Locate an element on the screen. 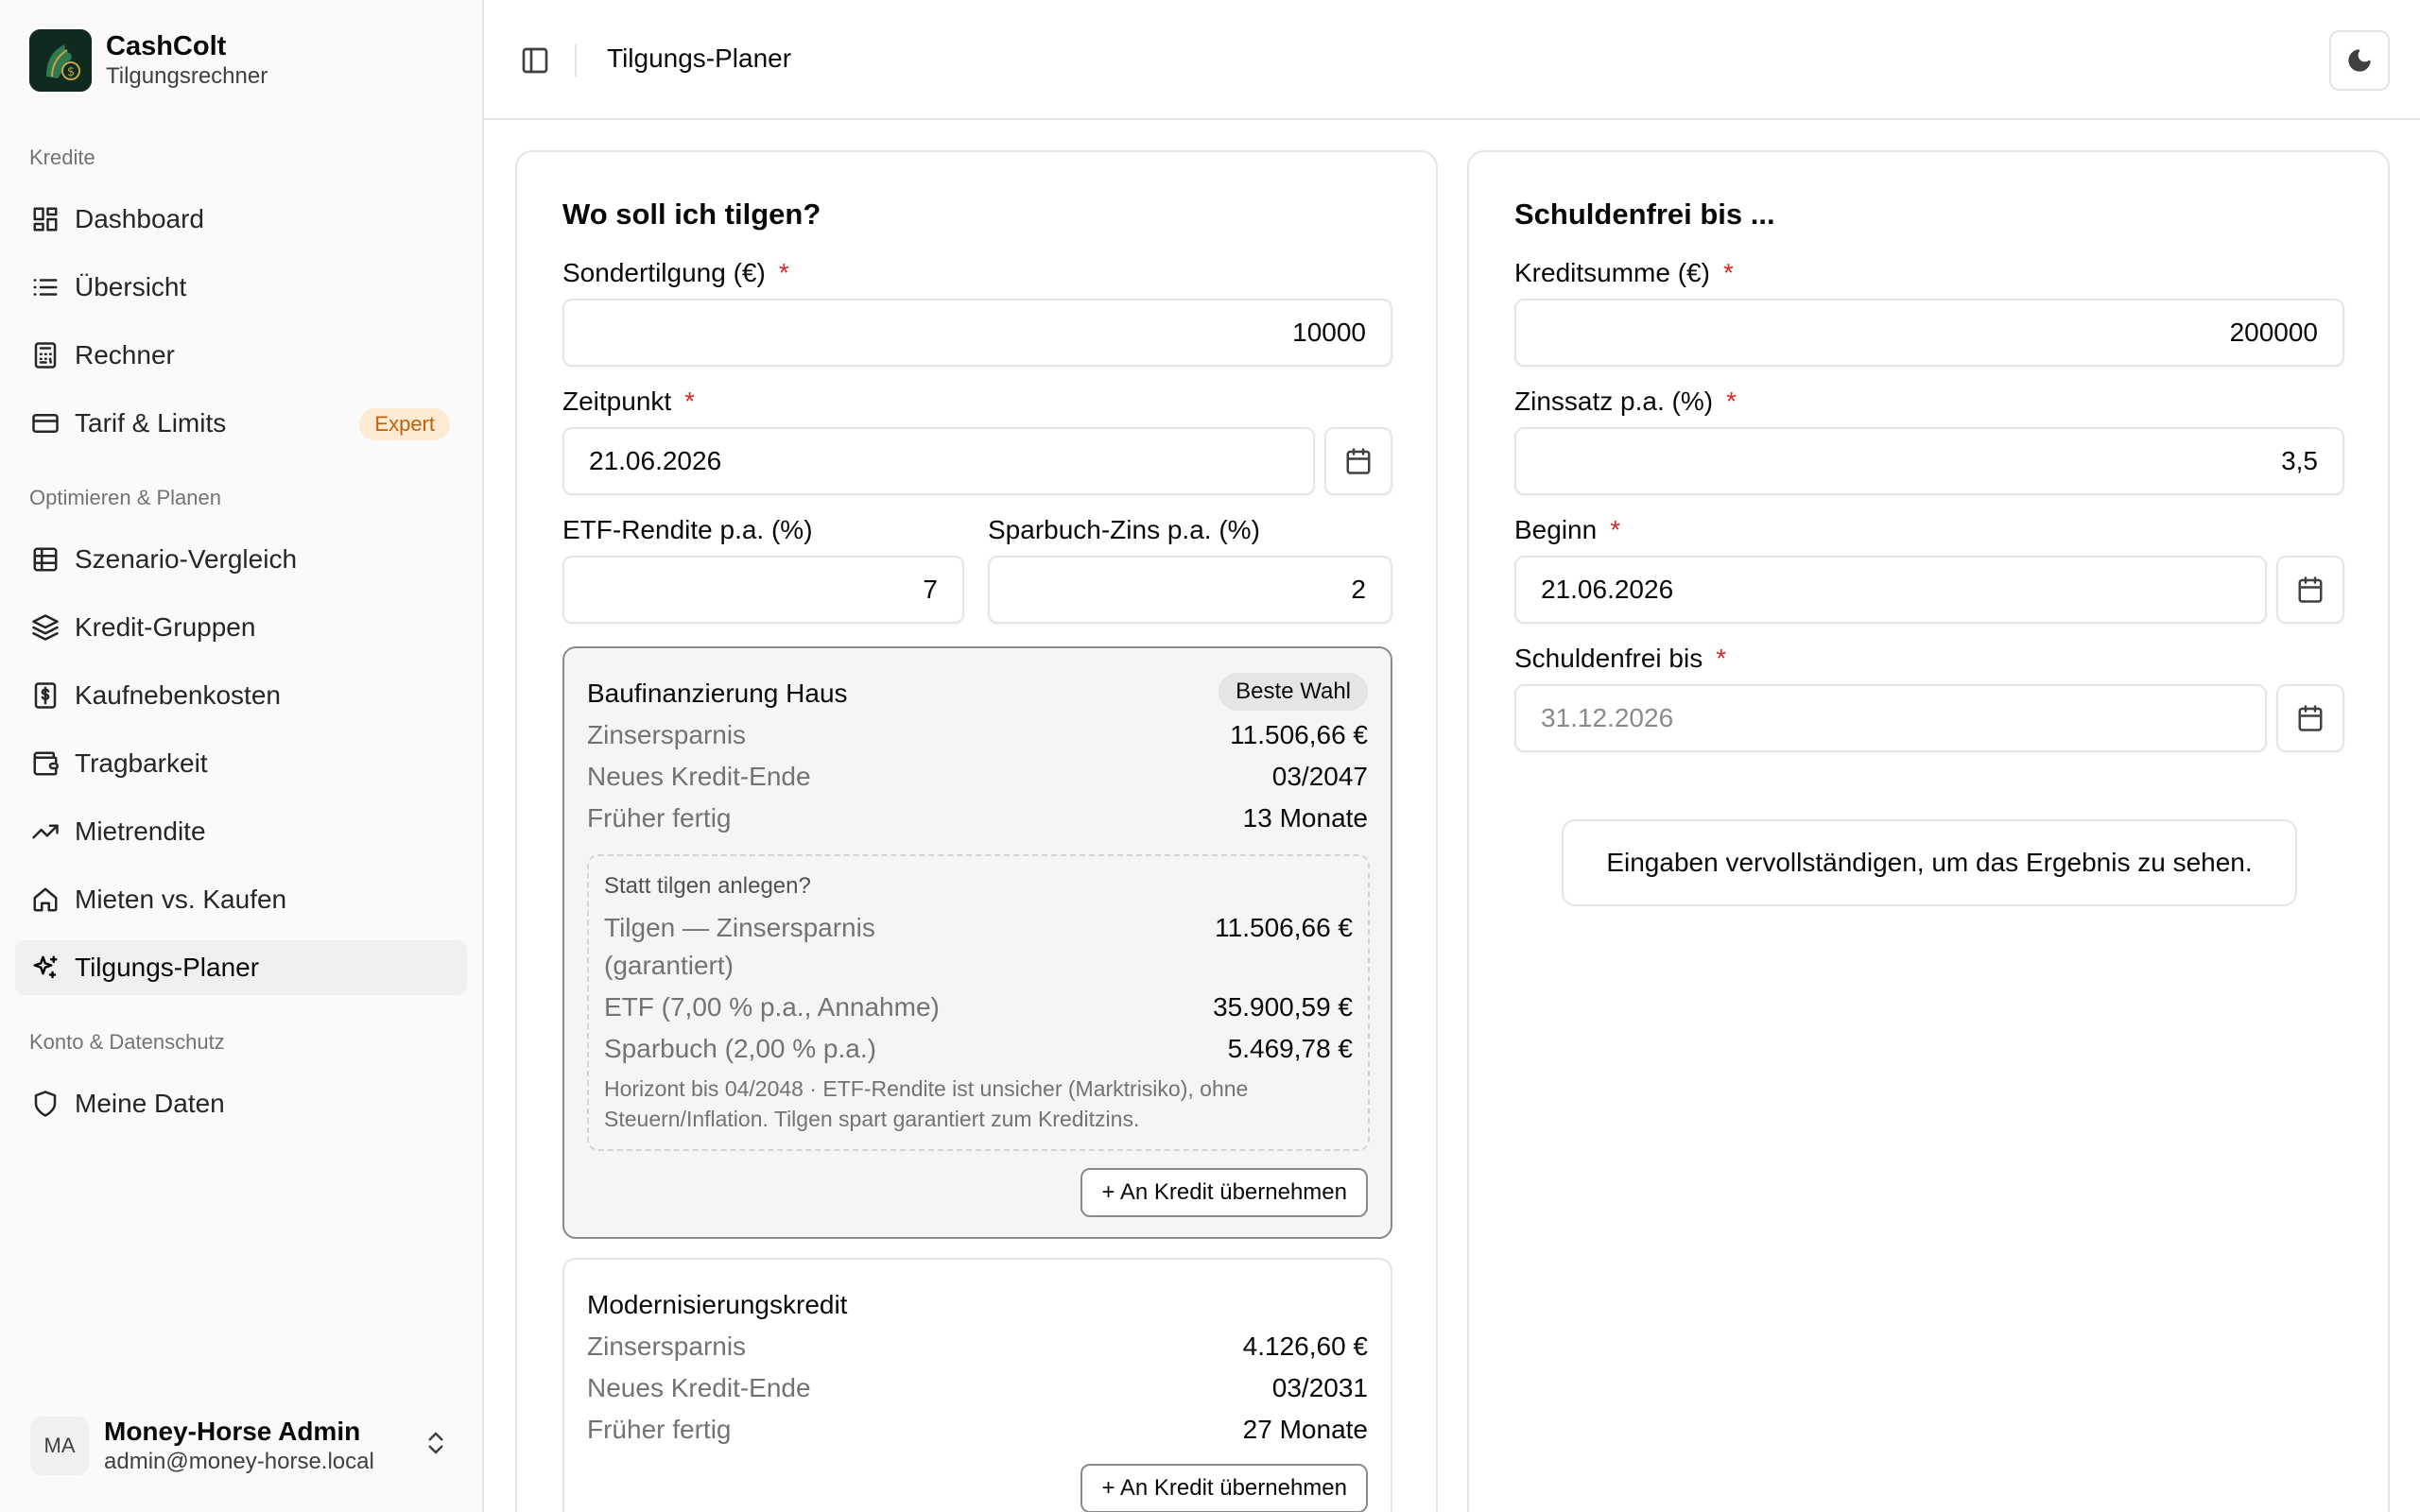 The image size is (2420, 1512). trending-up-icon is located at coordinates (45, 832).